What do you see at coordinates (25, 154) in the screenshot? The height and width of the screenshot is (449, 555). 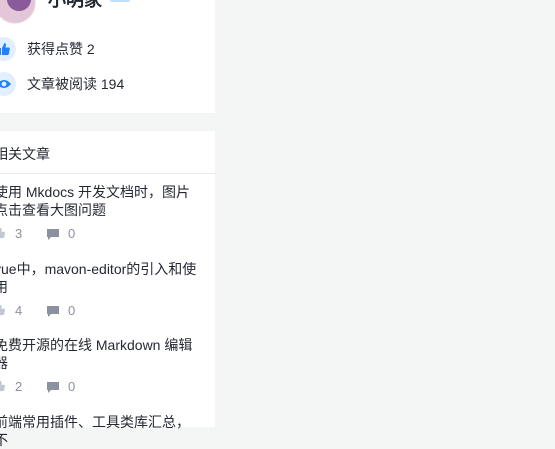 I see `related-articles-title: 相关文章` at bounding box center [25, 154].